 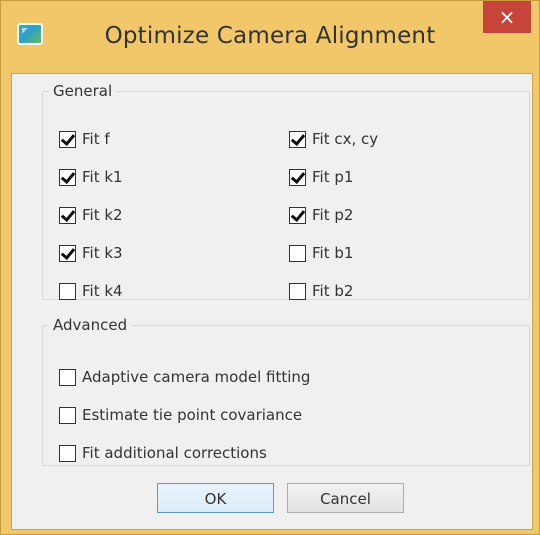 What do you see at coordinates (83, 91) in the screenshot?
I see `general-legend: General` at bounding box center [83, 91].